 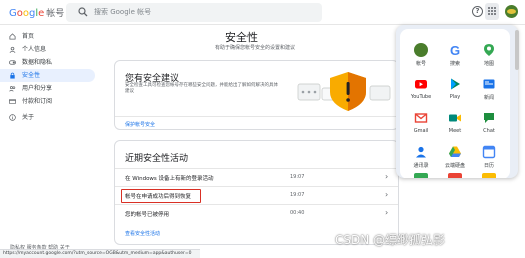 What do you see at coordinates (147, 215) in the screenshot?
I see `activity-label: 您的帐号已被停用` at bounding box center [147, 215].